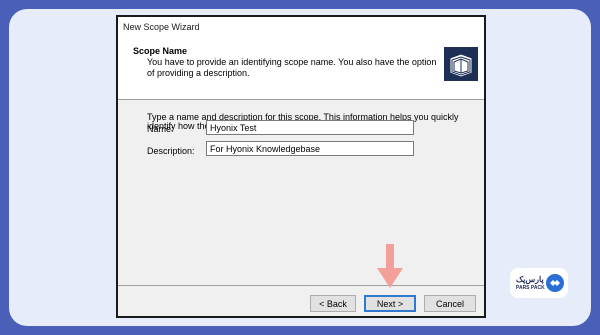  Describe the element at coordinates (390, 266) in the screenshot. I see `arrow-down-icon` at that location.